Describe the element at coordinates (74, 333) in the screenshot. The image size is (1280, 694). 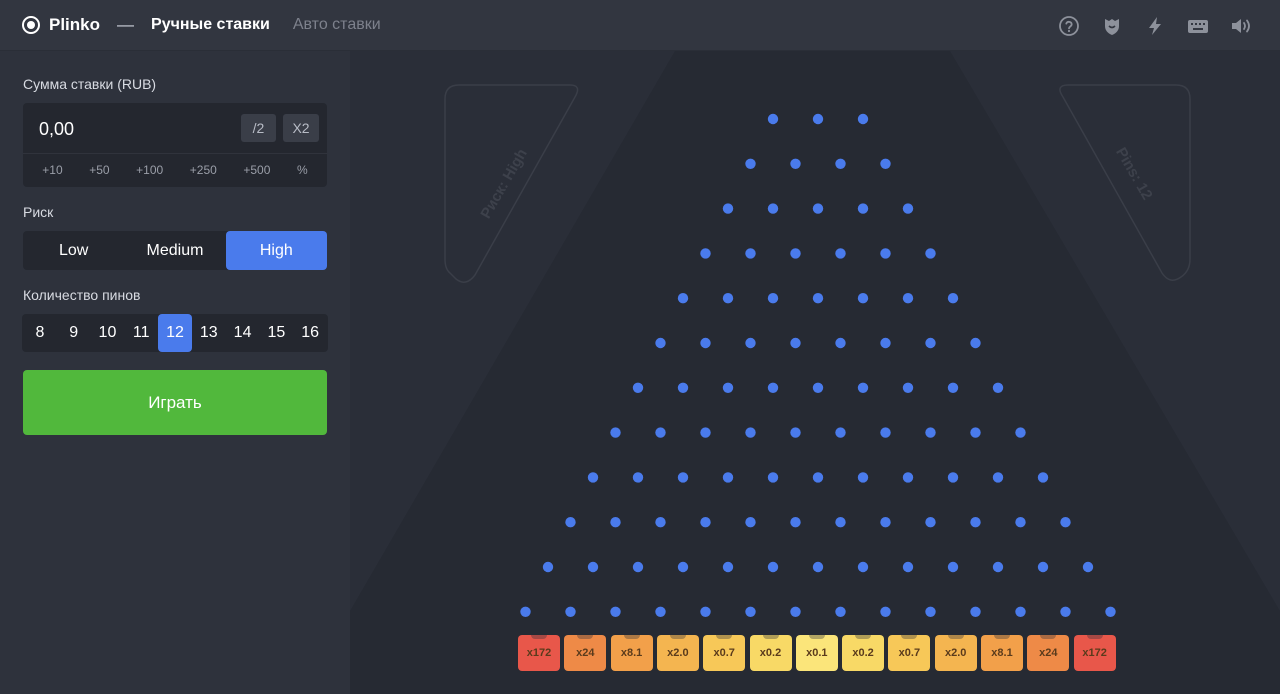
I see `pins-option-9: 9` at that location.